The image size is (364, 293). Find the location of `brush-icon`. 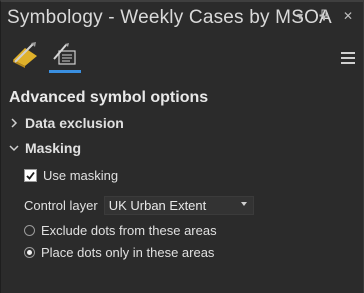

brush-icon is located at coordinates (25, 55).